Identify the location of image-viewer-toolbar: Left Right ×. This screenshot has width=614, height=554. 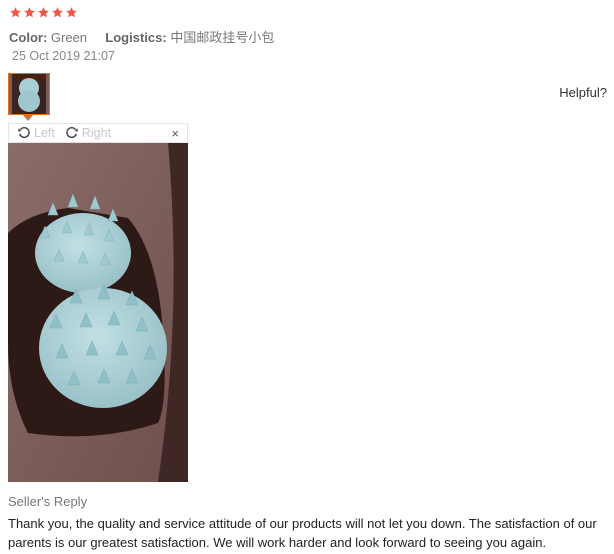
(98, 133).